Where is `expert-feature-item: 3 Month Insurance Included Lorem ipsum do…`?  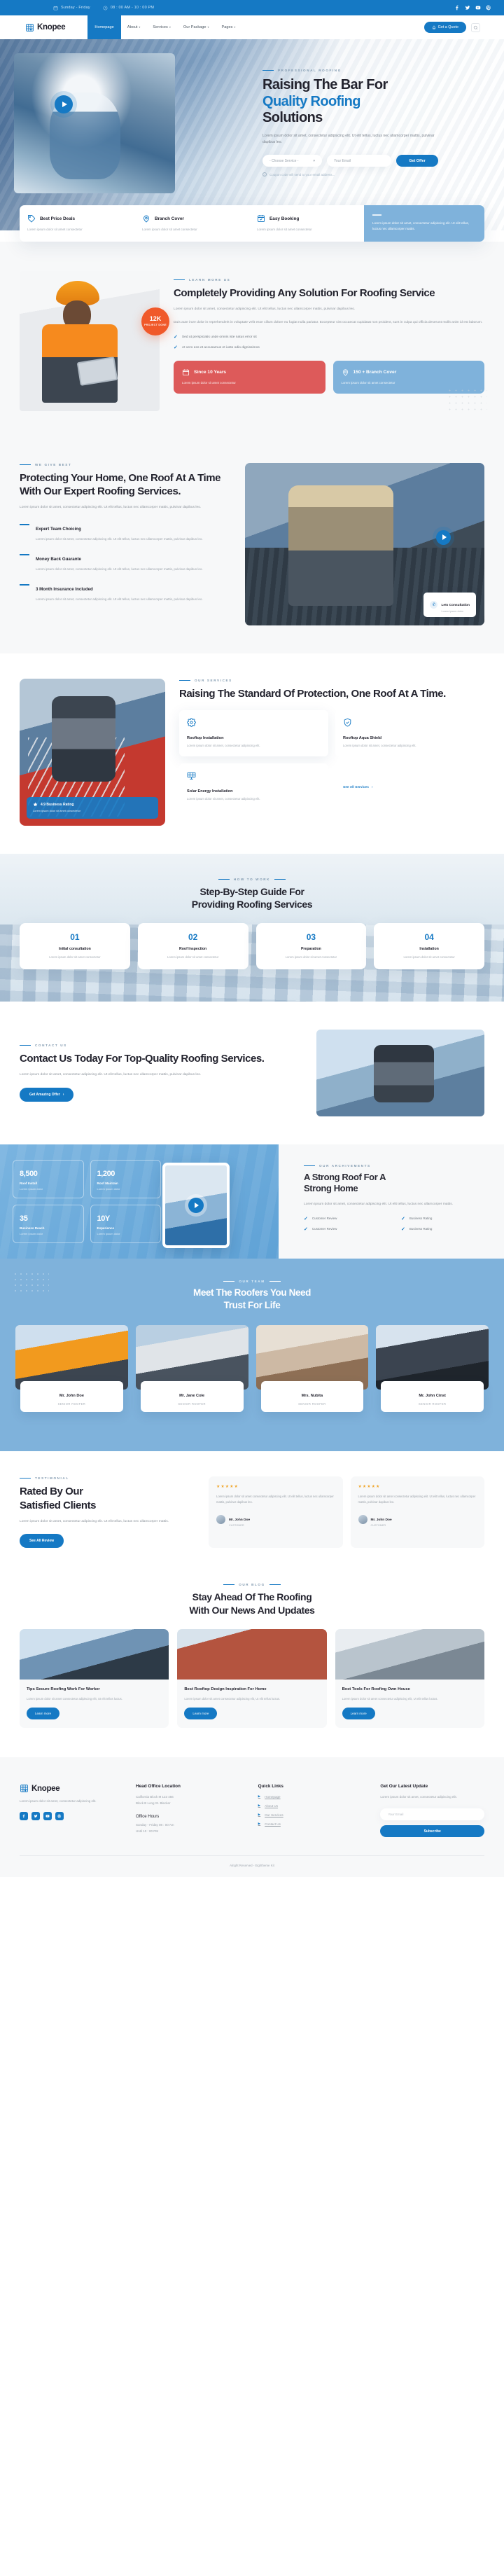
expert-feature-item: 3 Month Insurance Included Lorem ipsum do… is located at coordinates (125, 591).